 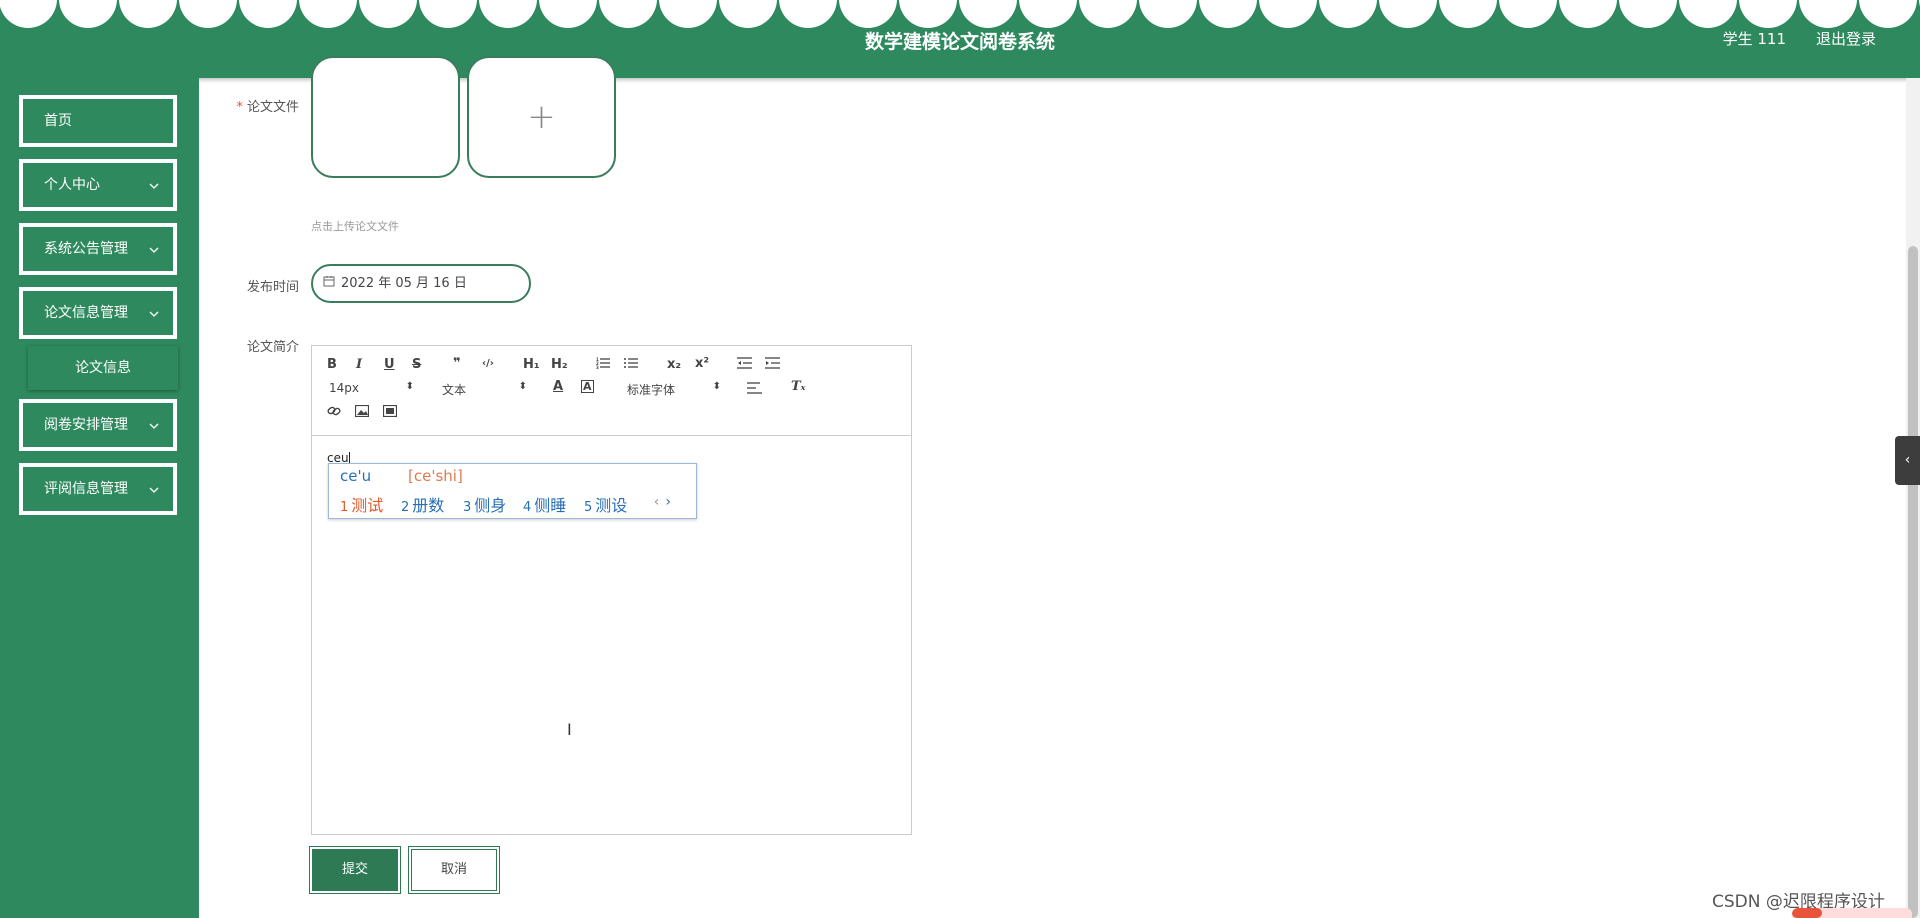 What do you see at coordinates (558, 386) in the screenshot?
I see `font-color-icon: A` at bounding box center [558, 386].